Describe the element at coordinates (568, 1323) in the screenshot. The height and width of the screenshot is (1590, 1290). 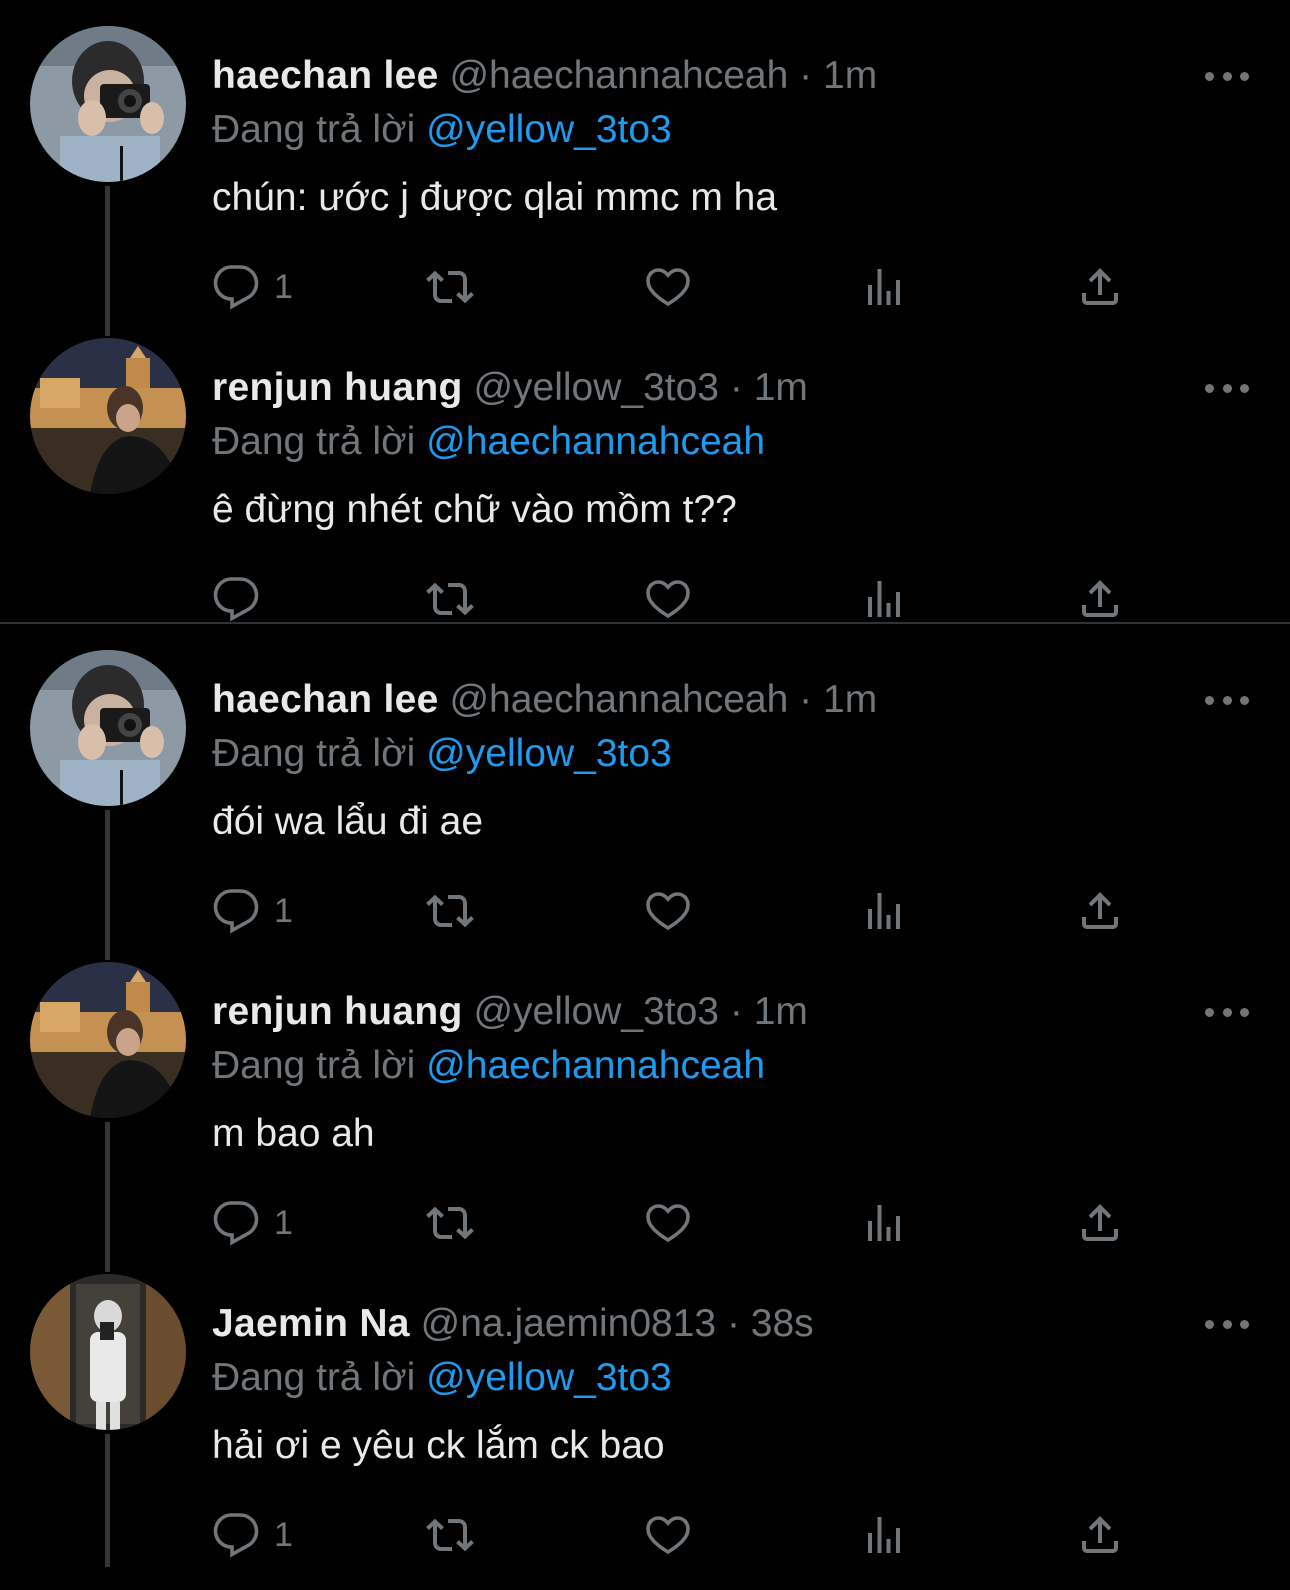
I see `user-handle: @na.jaemin0813` at that location.